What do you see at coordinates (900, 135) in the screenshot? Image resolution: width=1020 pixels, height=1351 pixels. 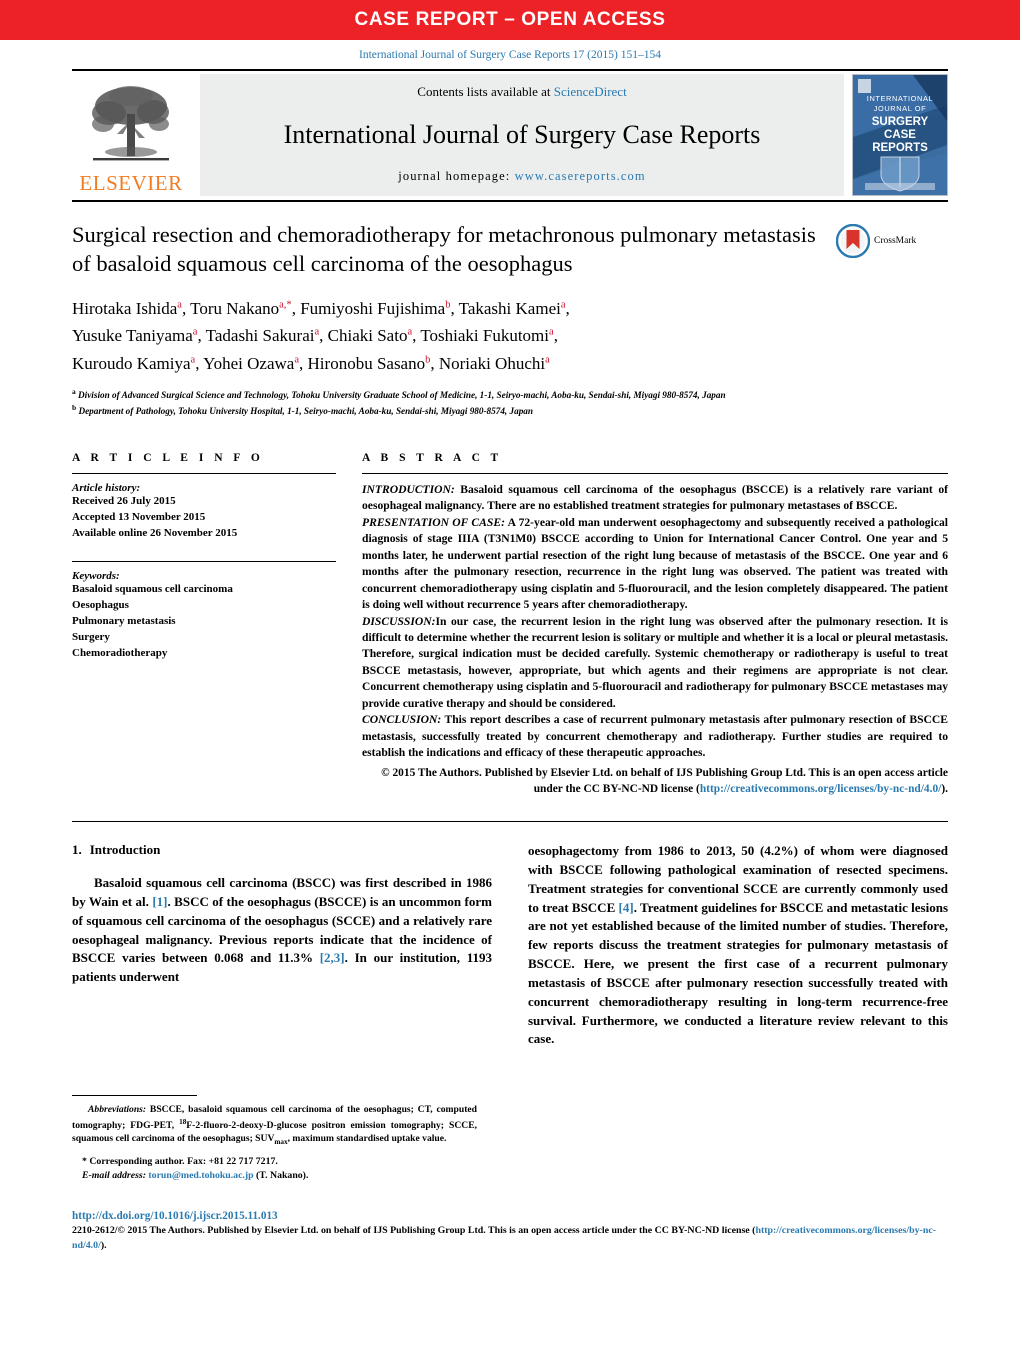 I see `svg-text: CASE` at bounding box center [900, 135].